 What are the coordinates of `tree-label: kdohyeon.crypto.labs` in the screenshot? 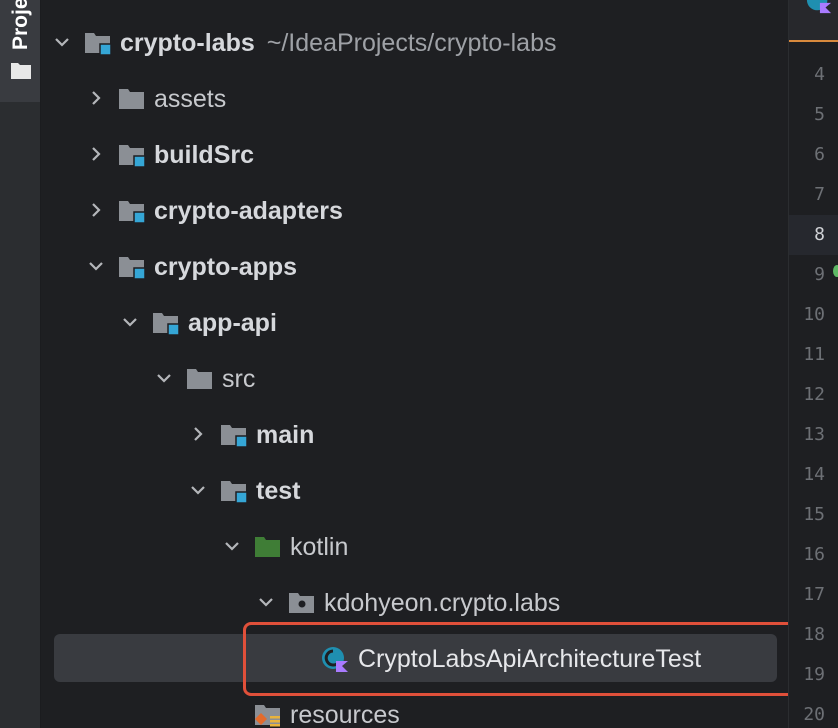 It's located at (442, 603).